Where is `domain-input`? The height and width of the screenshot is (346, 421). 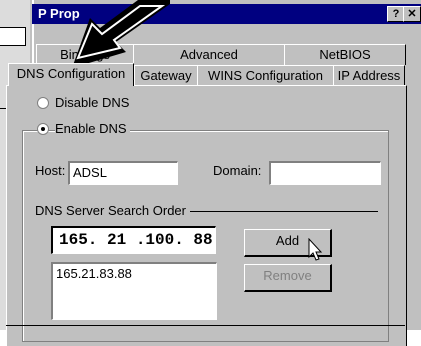
domain-input is located at coordinates (325, 173).